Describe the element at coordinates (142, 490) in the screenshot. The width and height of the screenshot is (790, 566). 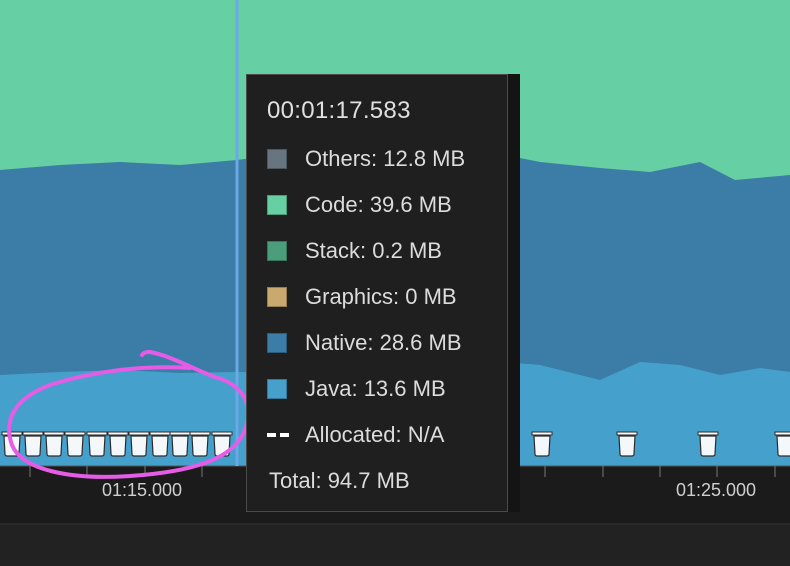
I see `tick-label-0115: 01:15.000` at that location.